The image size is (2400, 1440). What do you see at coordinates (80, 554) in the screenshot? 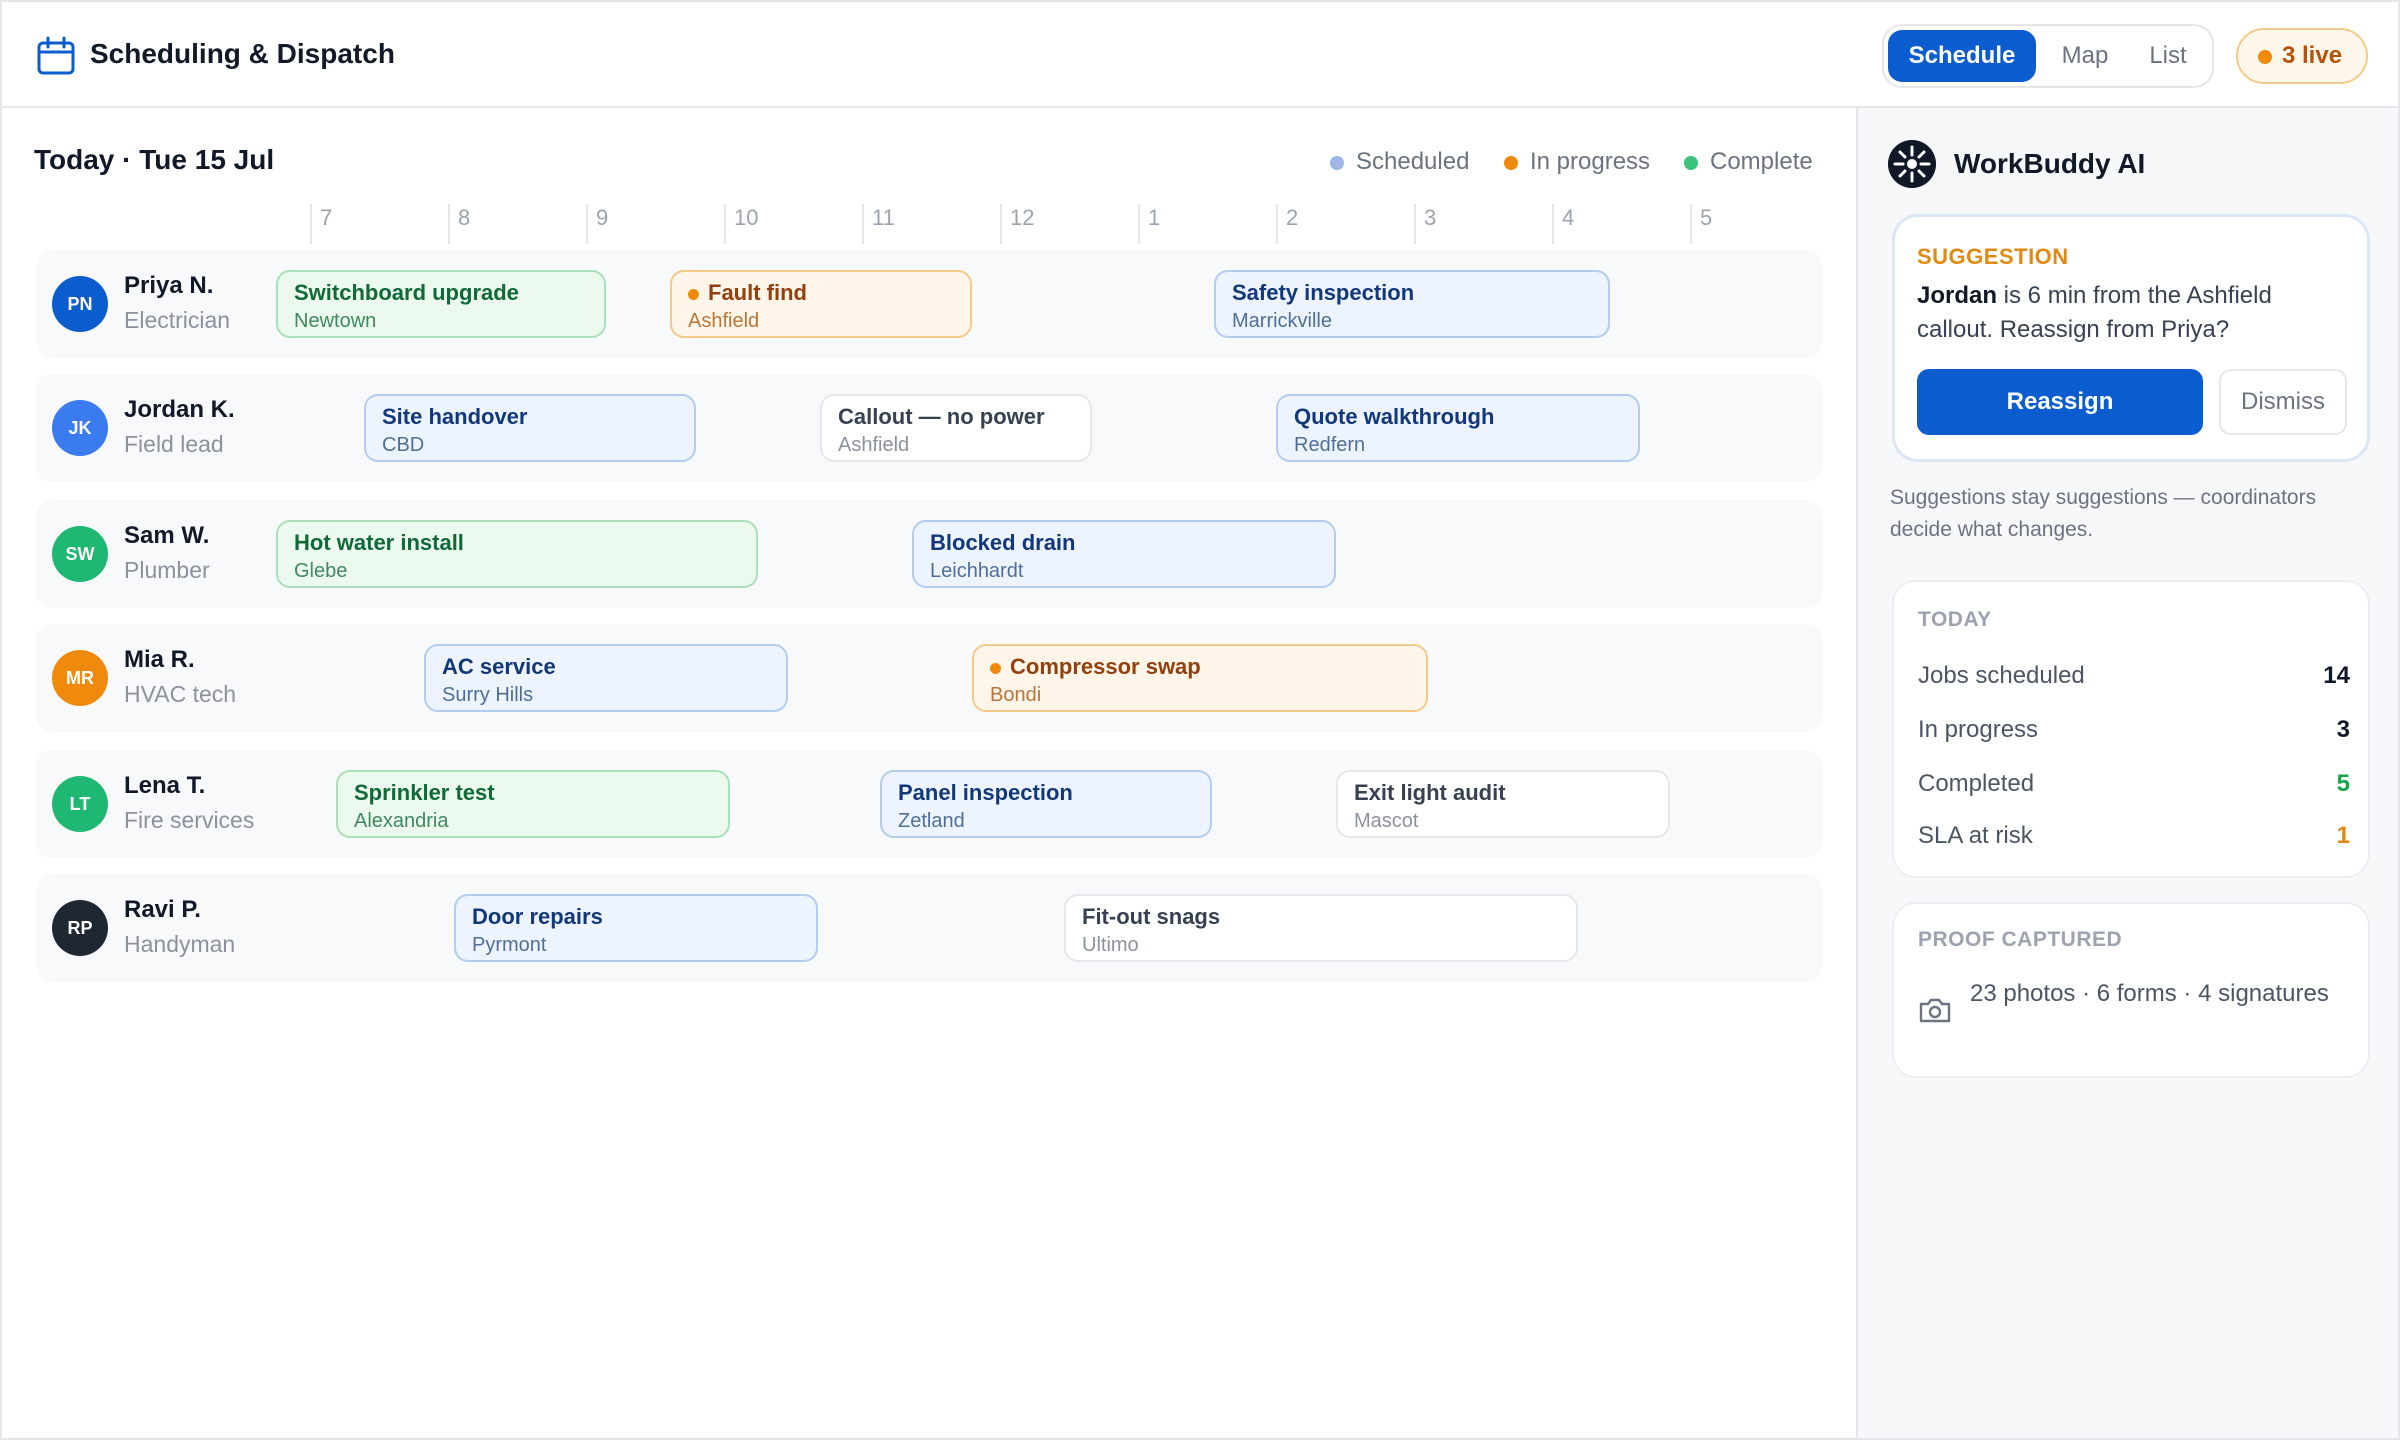
I see `avatar: SW` at bounding box center [80, 554].